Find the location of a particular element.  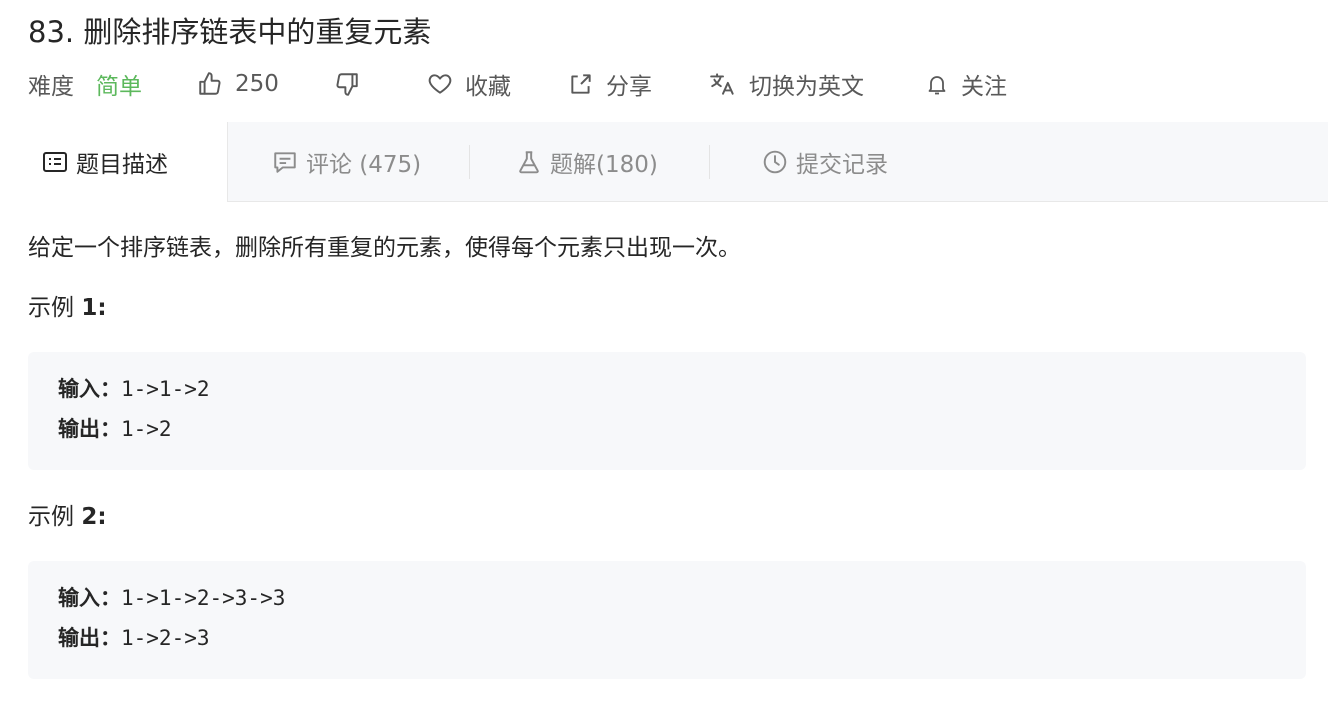

difficulty: 难度 简单 is located at coordinates (85, 84).